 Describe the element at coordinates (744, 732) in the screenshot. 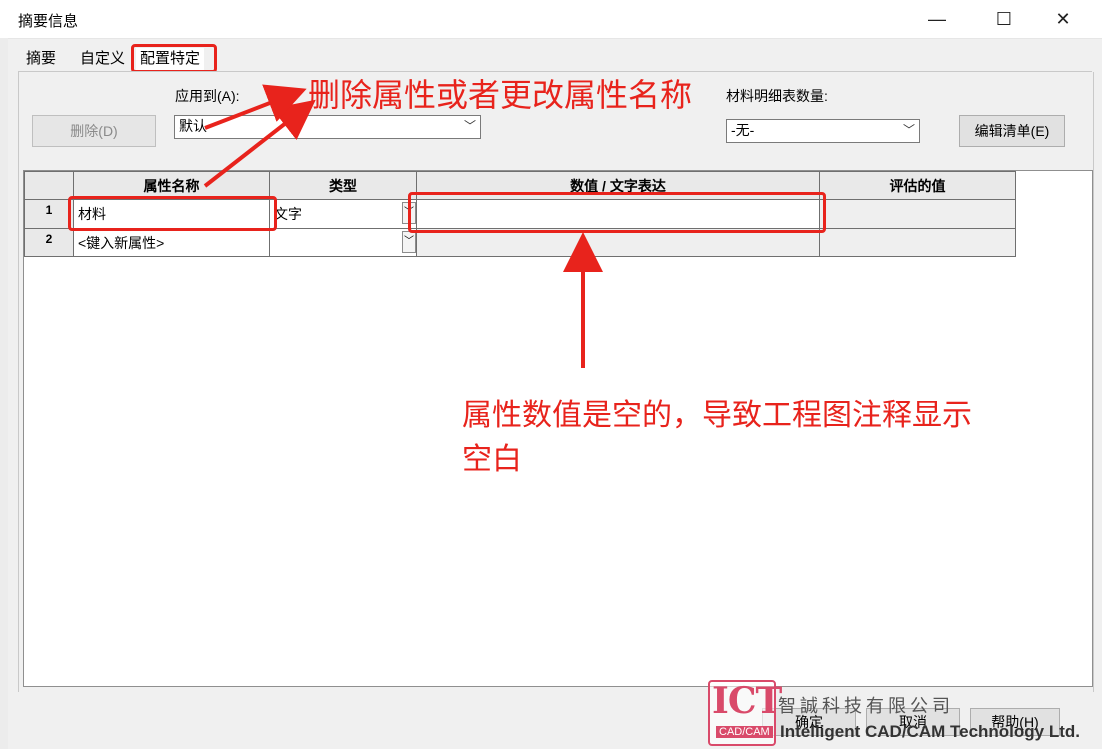

I see `watermark-logo-sub: CAD/CAM` at that location.